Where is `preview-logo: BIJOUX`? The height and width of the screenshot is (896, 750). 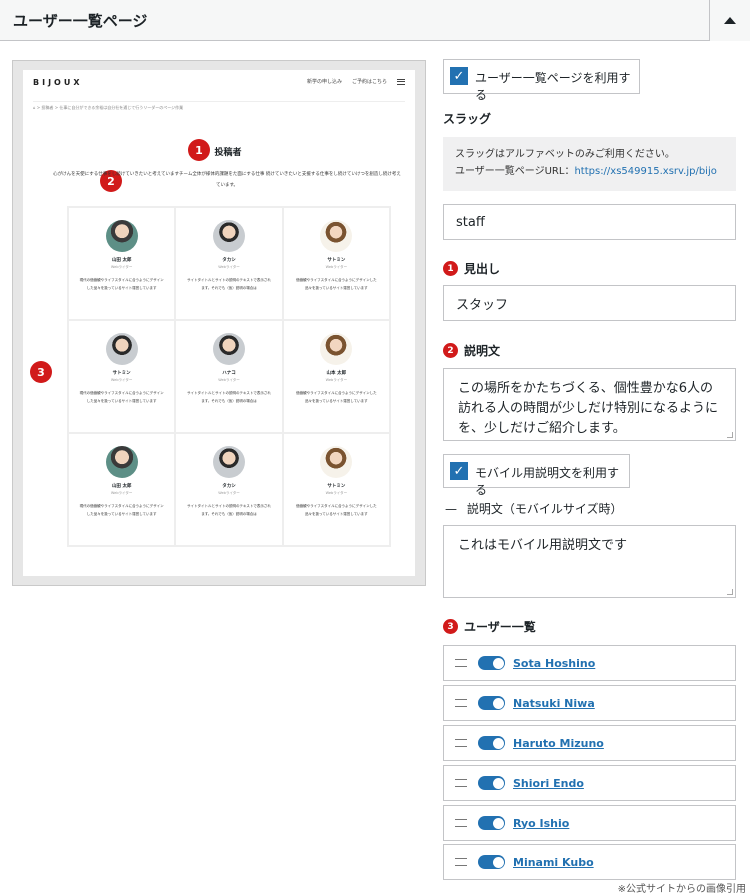
preview-logo: BIJOUX is located at coordinates (58, 82).